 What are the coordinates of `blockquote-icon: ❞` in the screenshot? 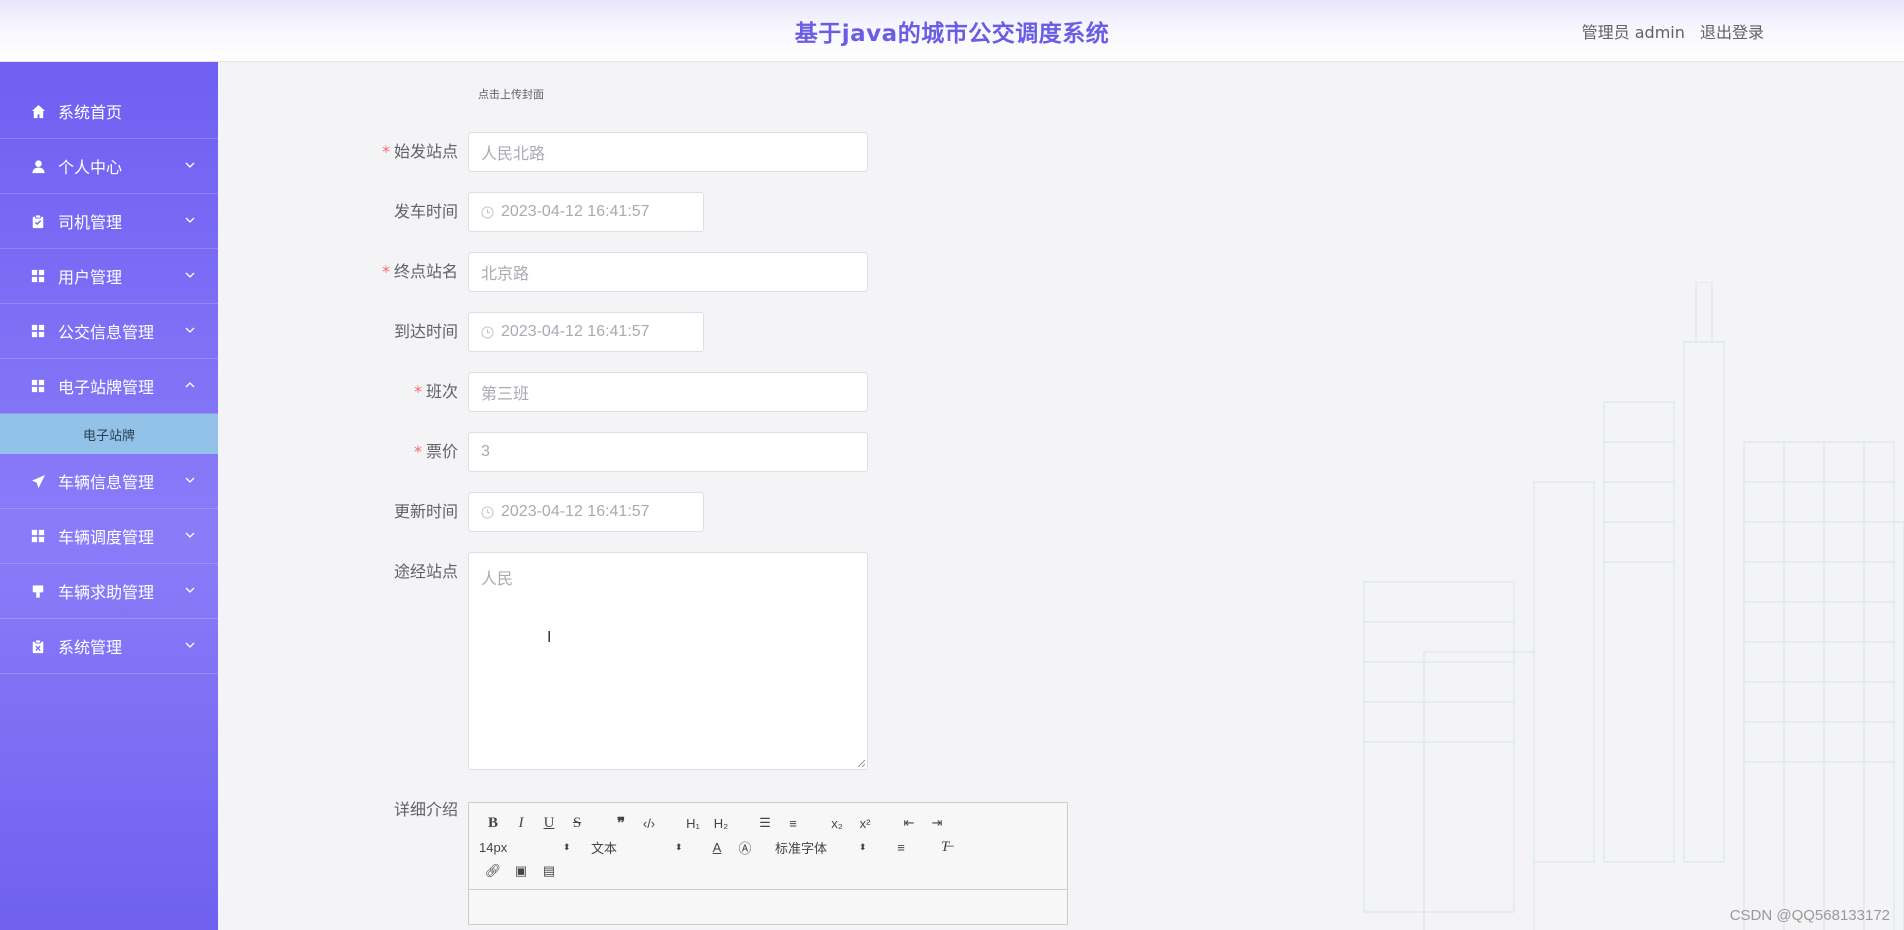 It's located at (621, 823).